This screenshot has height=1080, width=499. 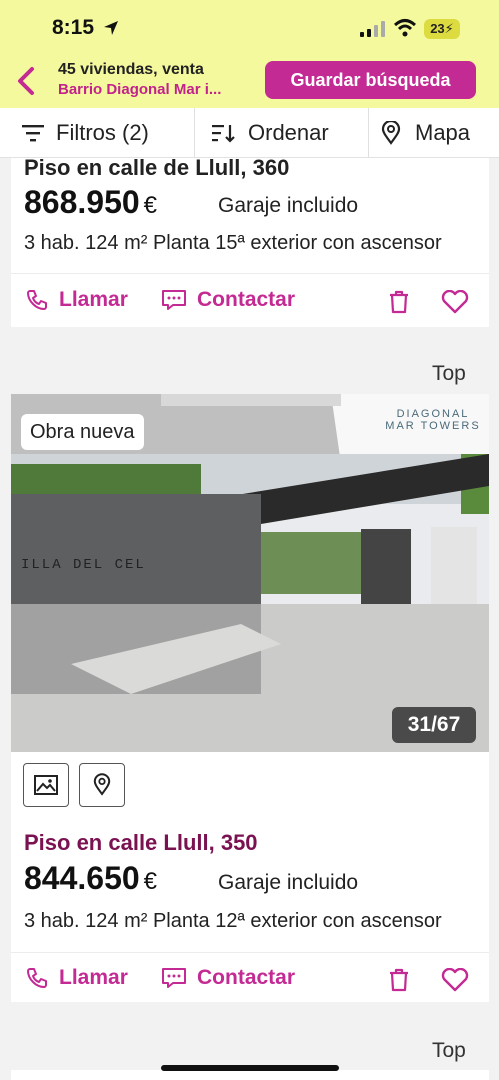 I want to click on filter-toolbar: Filtros (2) Ordenar Mapa, so click(x=249, y=133).